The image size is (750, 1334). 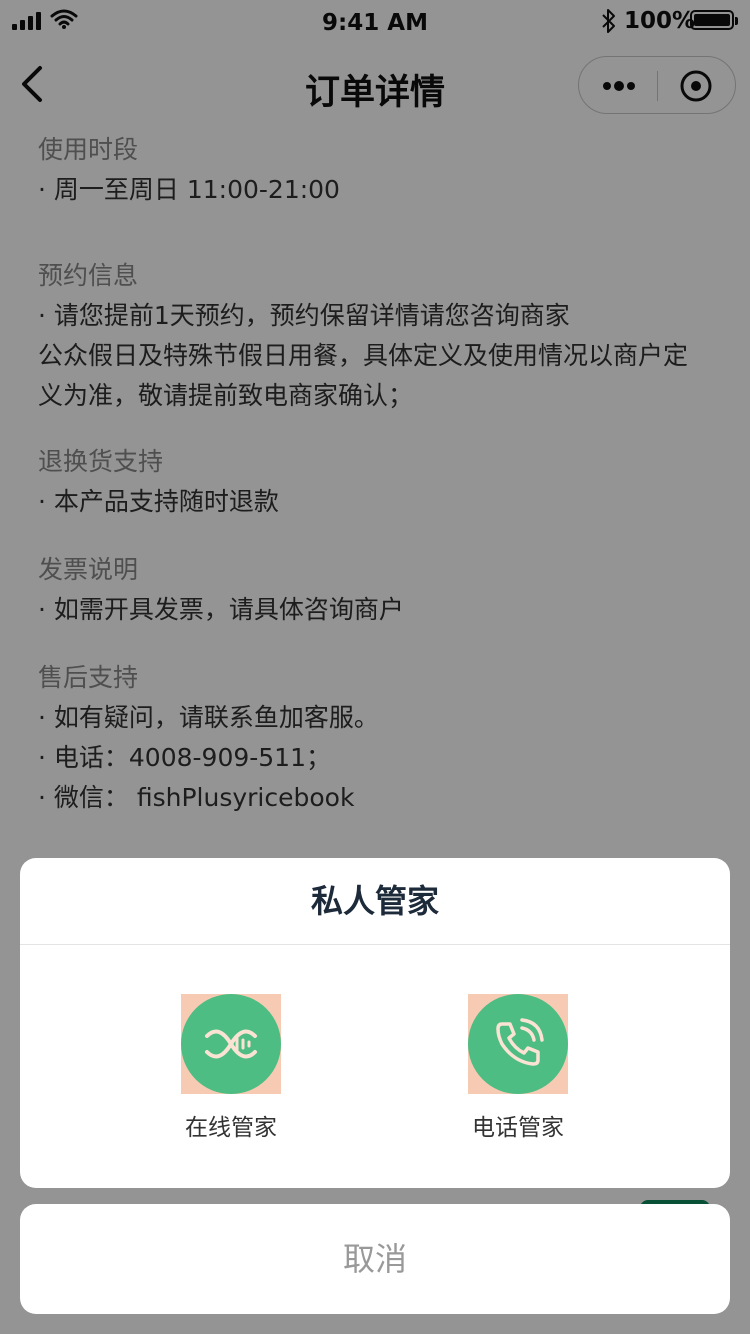 I want to click on phone-icon, so click(x=518, y=1044).